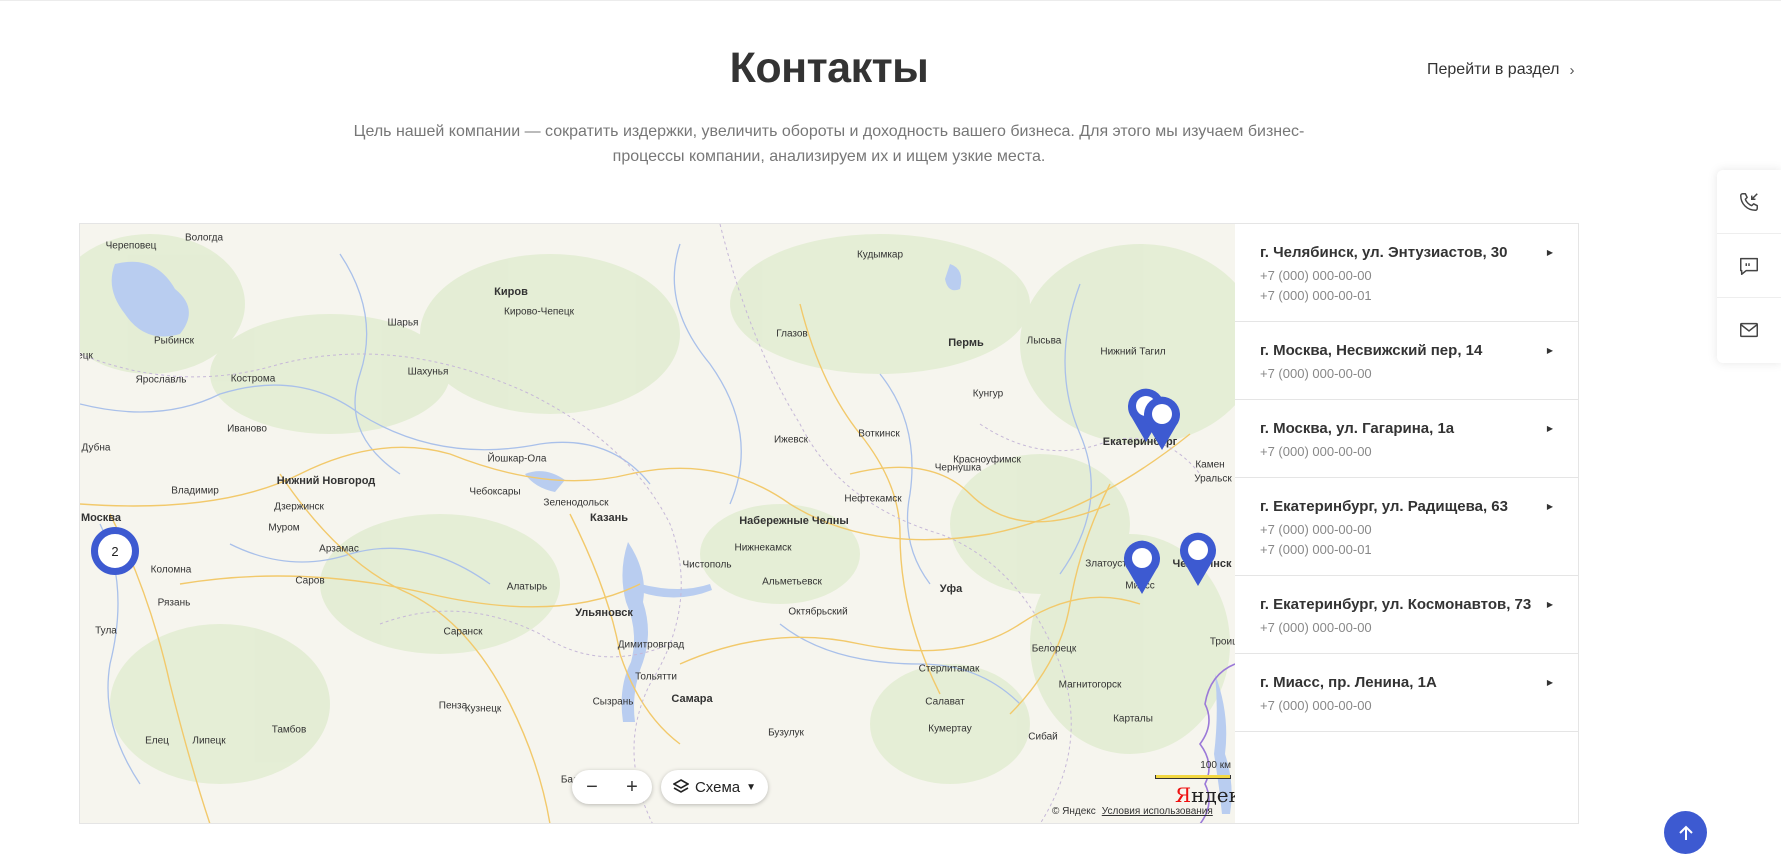  I want to click on map-city-label: Нижнекамск, so click(763, 548).